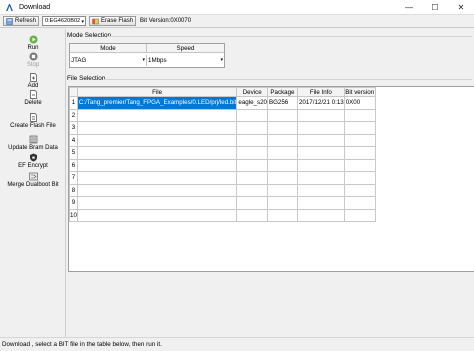 This screenshot has height=351, width=474. What do you see at coordinates (33, 86) in the screenshot?
I see `add-label: Add` at bounding box center [33, 86].